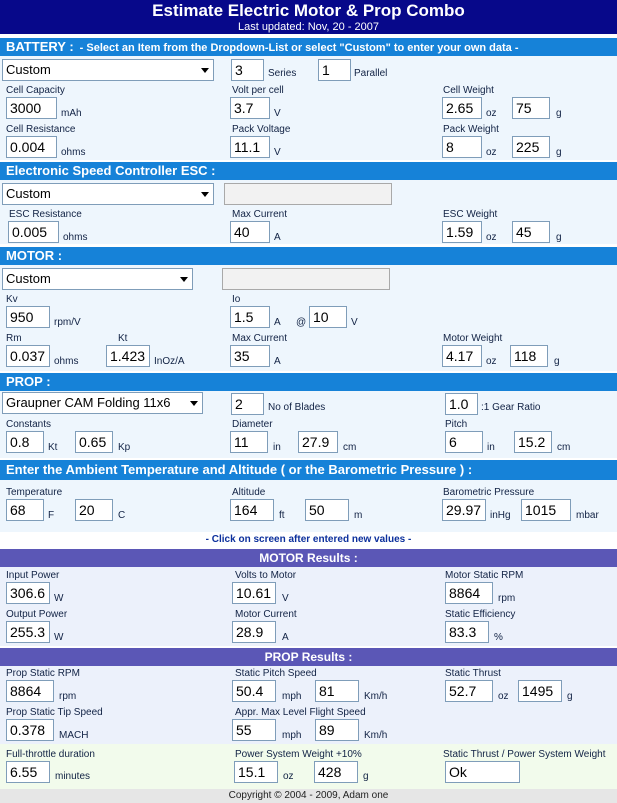 The width and height of the screenshot is (617, 803). I want to click on pack-weight-g-input: 225, so click(531, 147).